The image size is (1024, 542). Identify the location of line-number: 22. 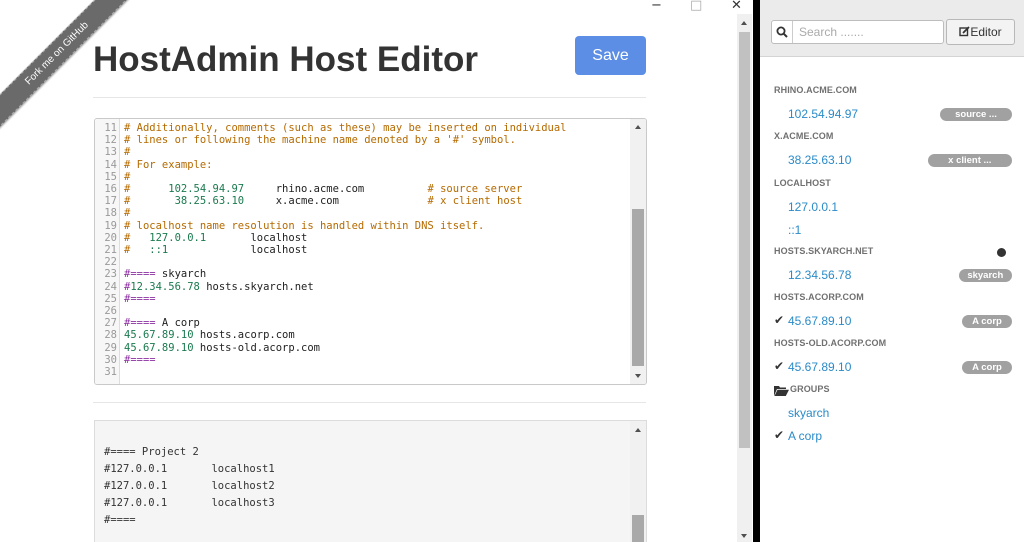
(110, 262).